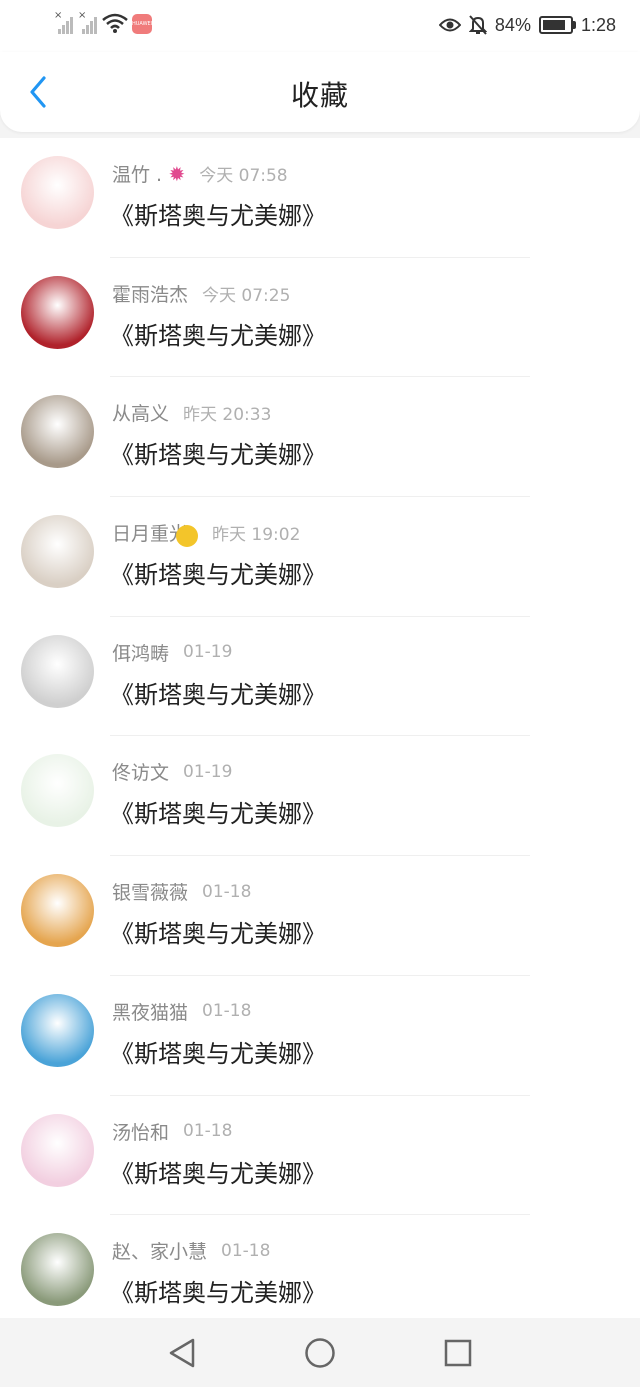 The width and height of the screenshot is (640, 1387). I want to click on item-meta: 日月重光 昨天 19:02, so click(206, 533).